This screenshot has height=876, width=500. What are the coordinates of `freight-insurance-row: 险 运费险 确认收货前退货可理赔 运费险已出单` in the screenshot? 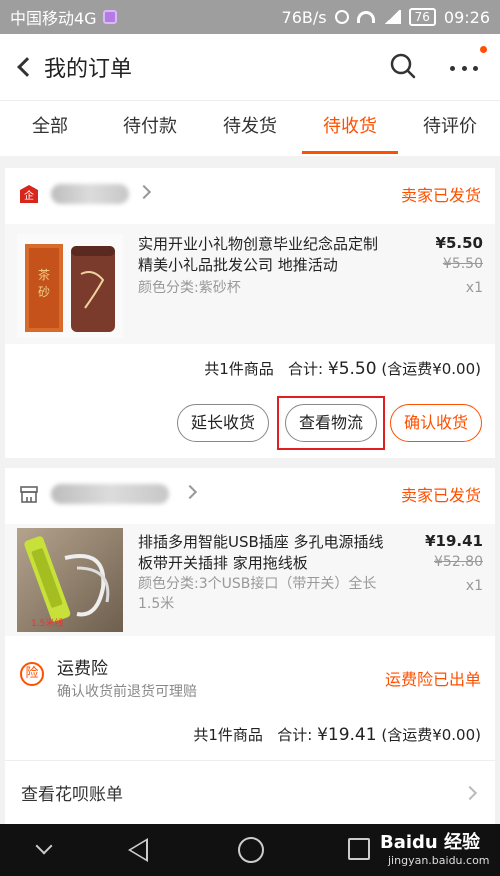 It's located at (250, 678).